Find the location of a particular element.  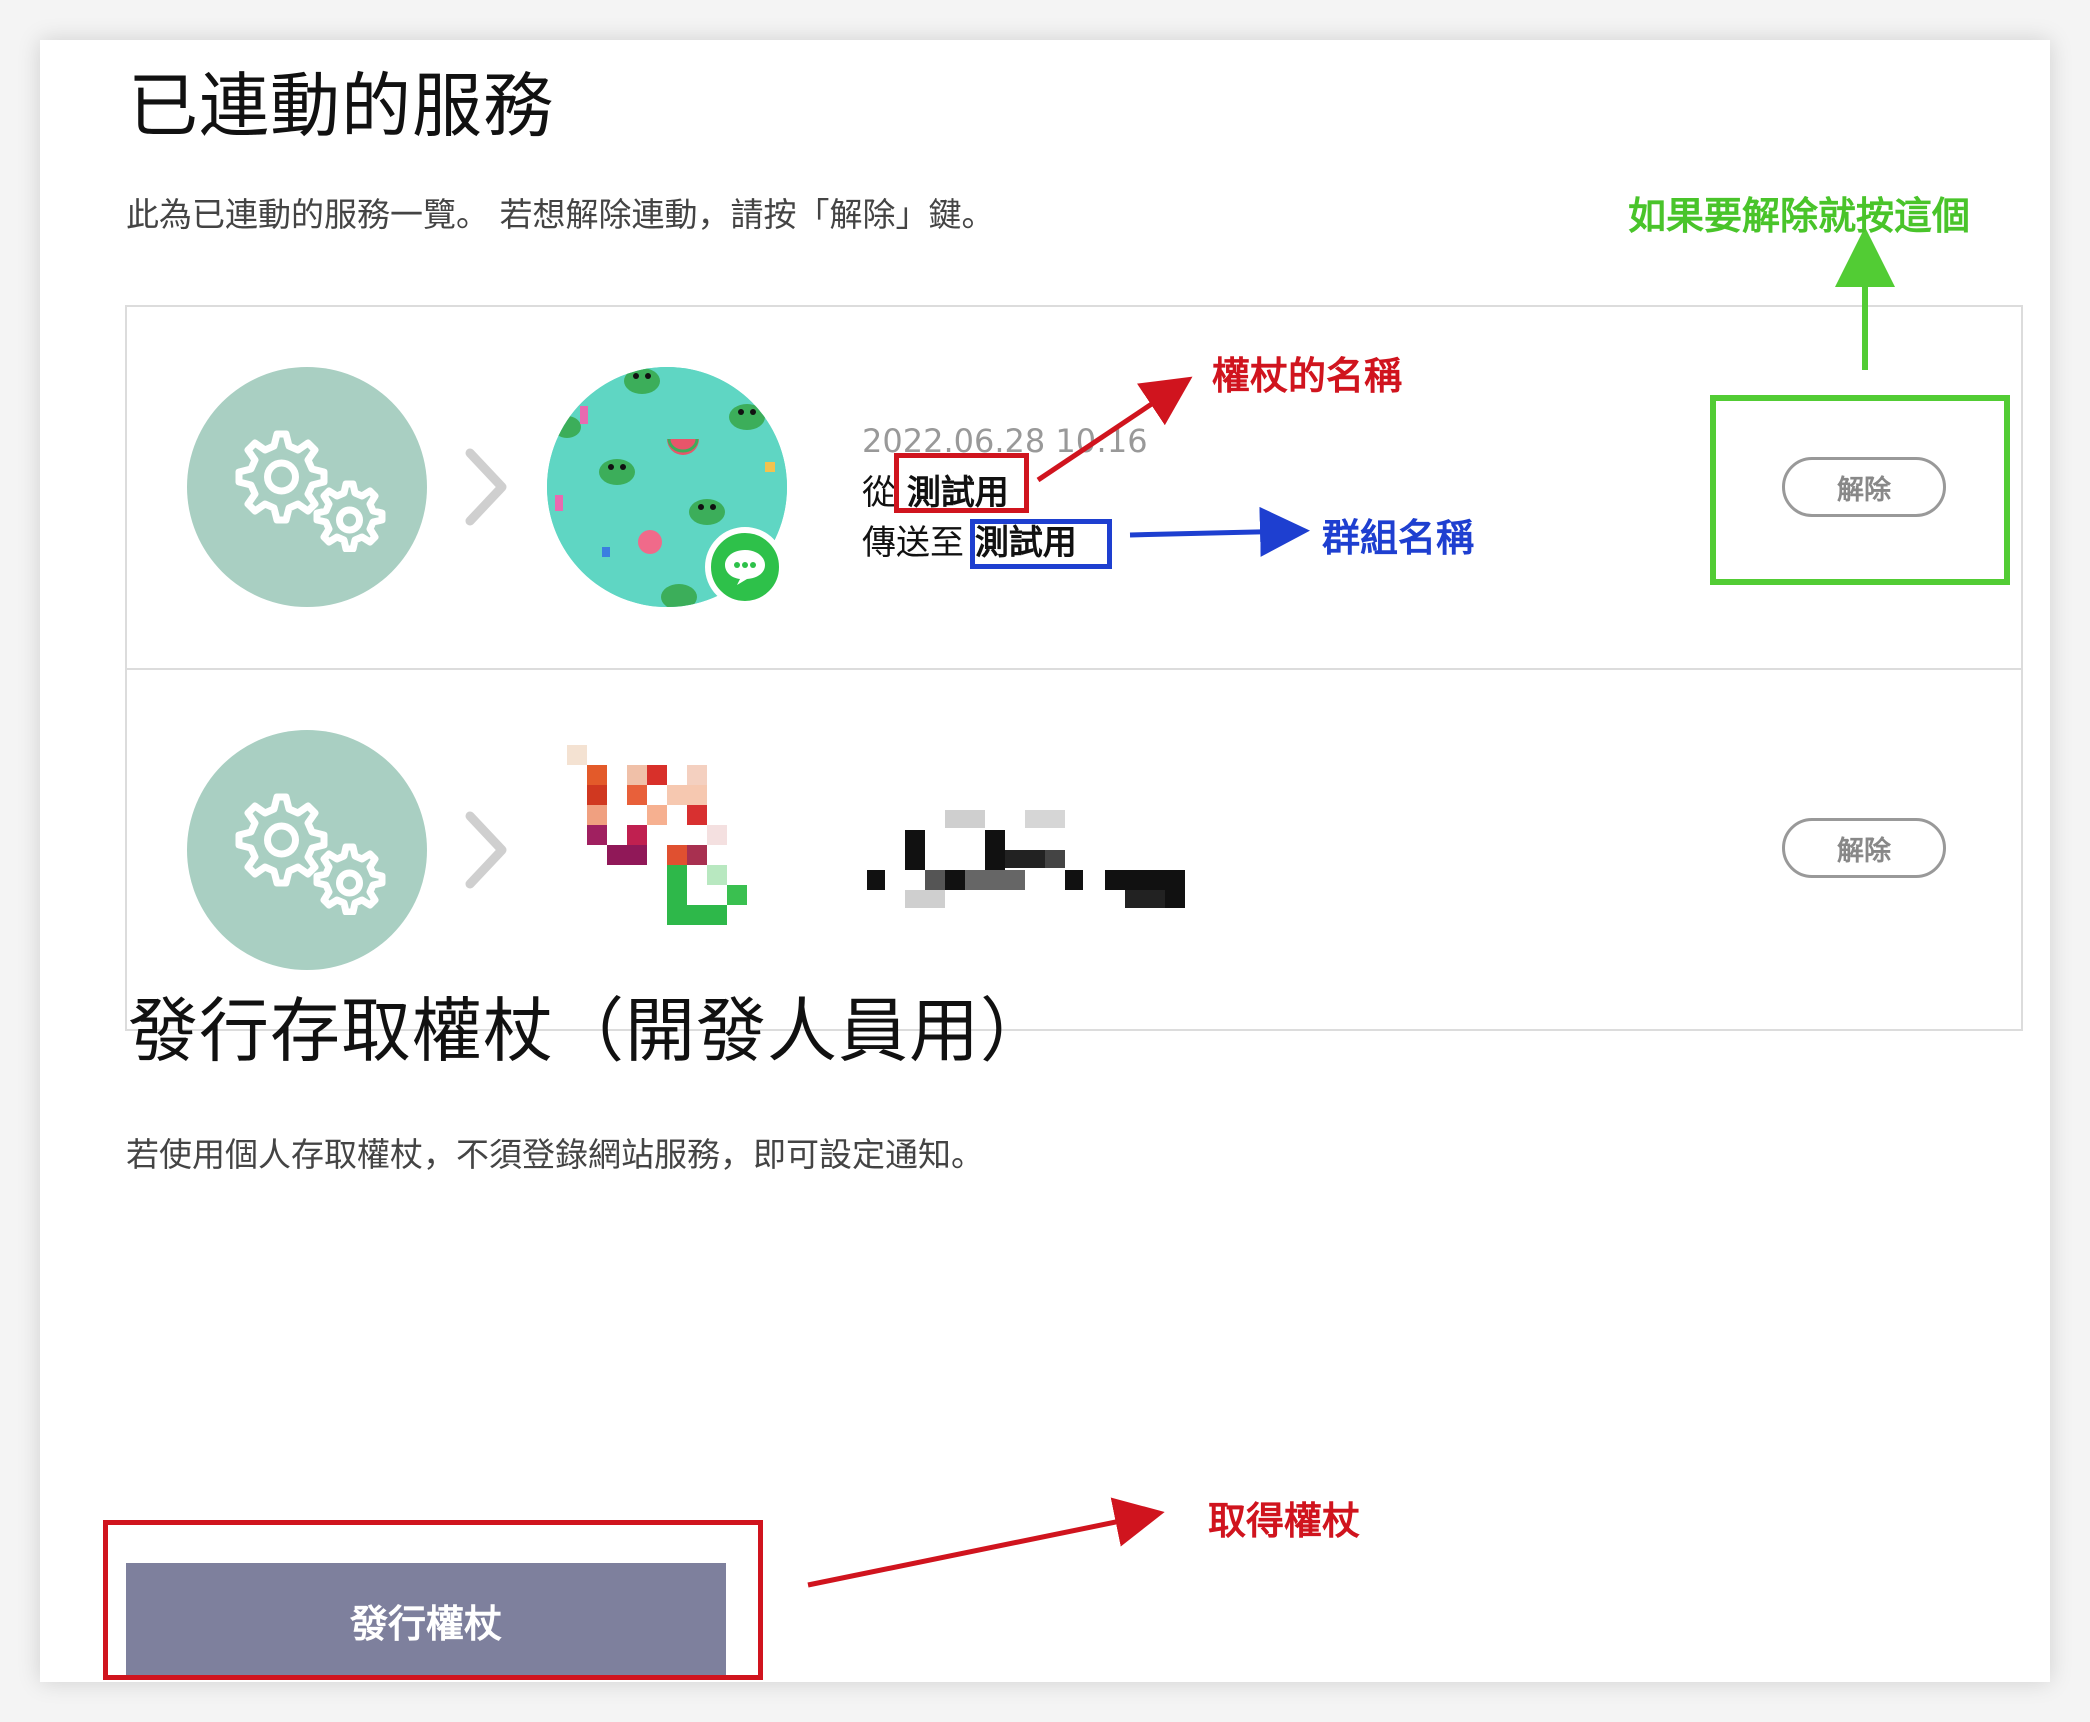

get-token-label: 取得權杖 is located at coordinates (1284, 1521).